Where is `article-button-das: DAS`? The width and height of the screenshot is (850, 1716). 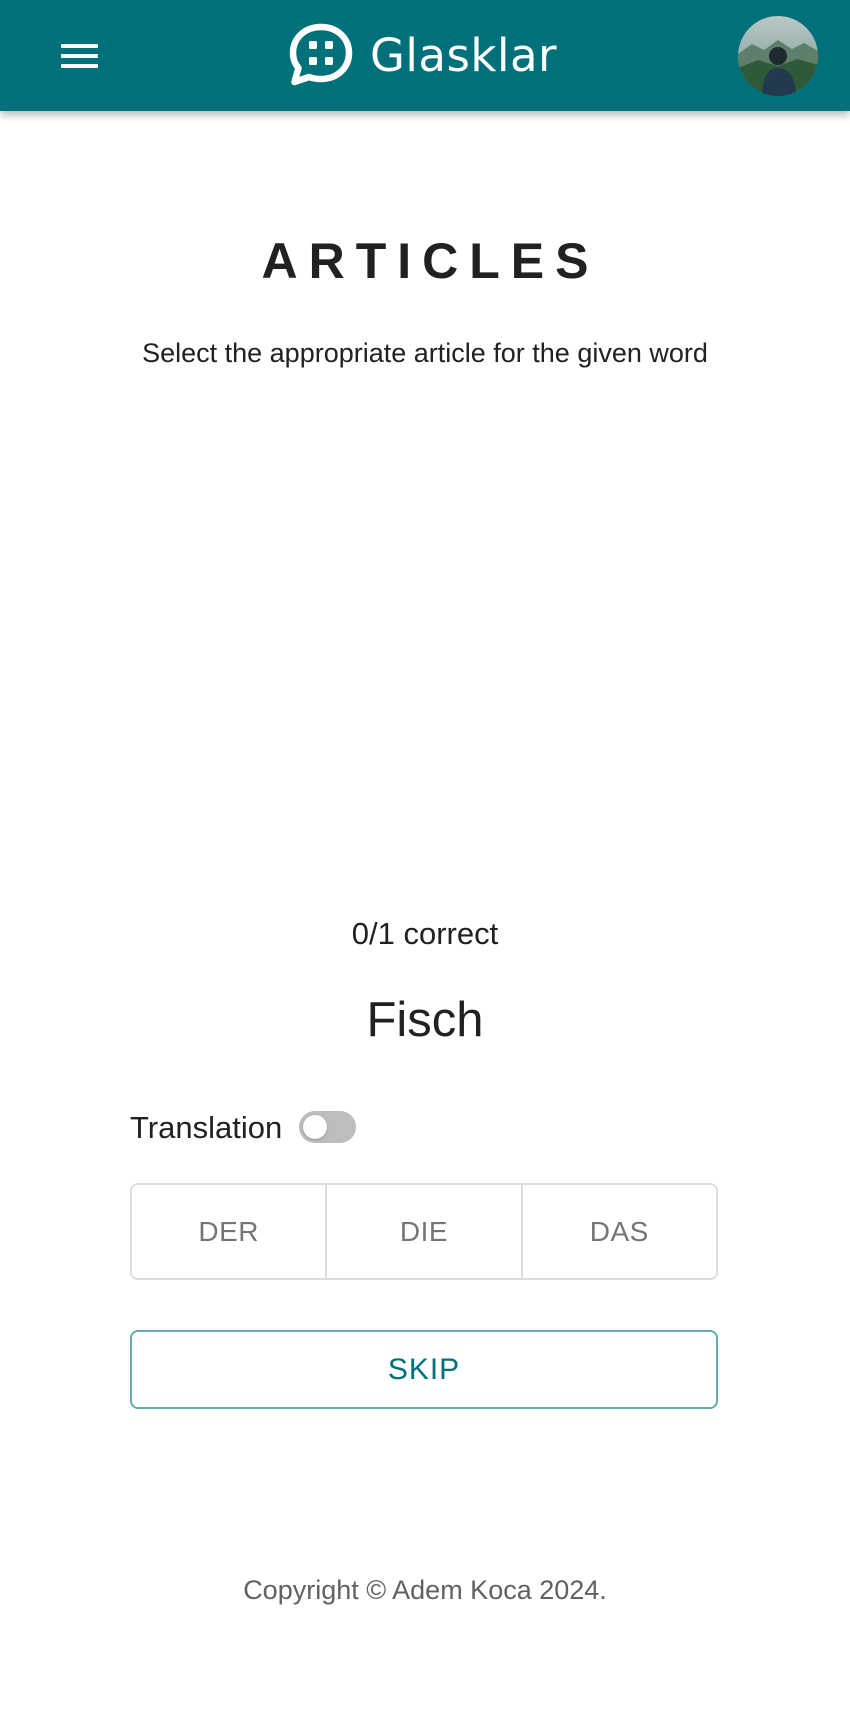 article-button-das: DAS is located at coordinates (618, 1231).